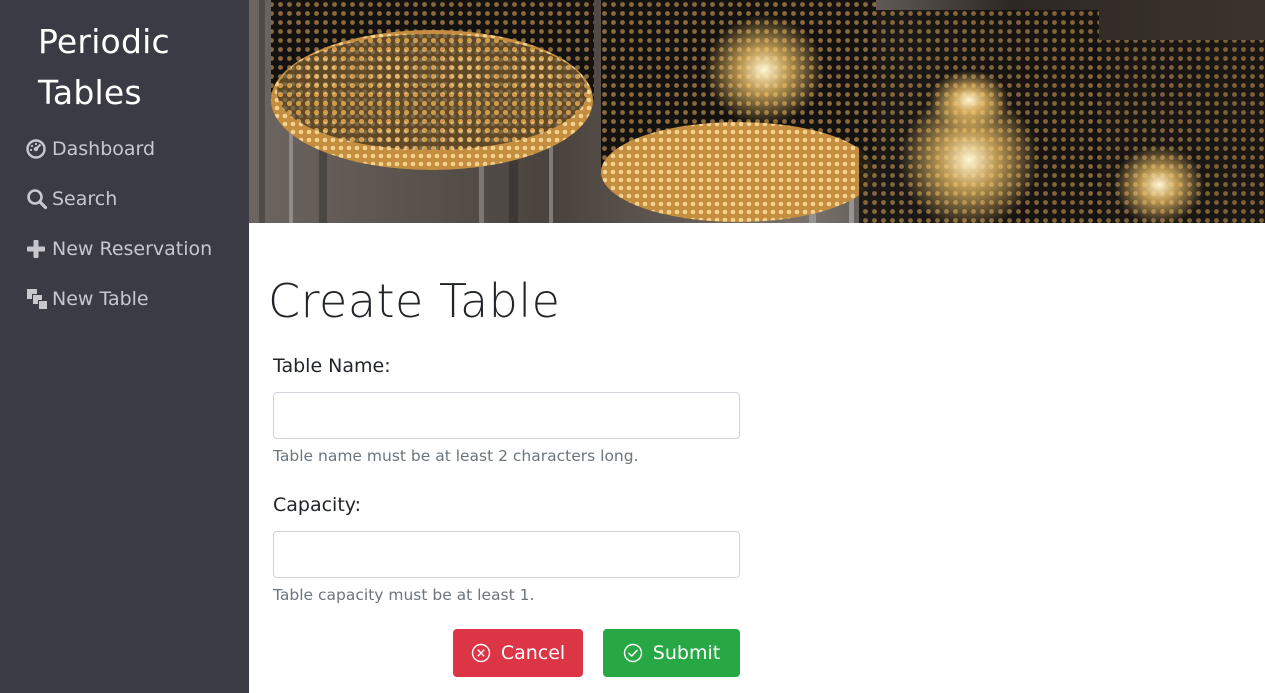  What do you see at coordinates (686, 653) in the screenshot?
I see `submit-label: Submit` at bounding box center [686, 653].